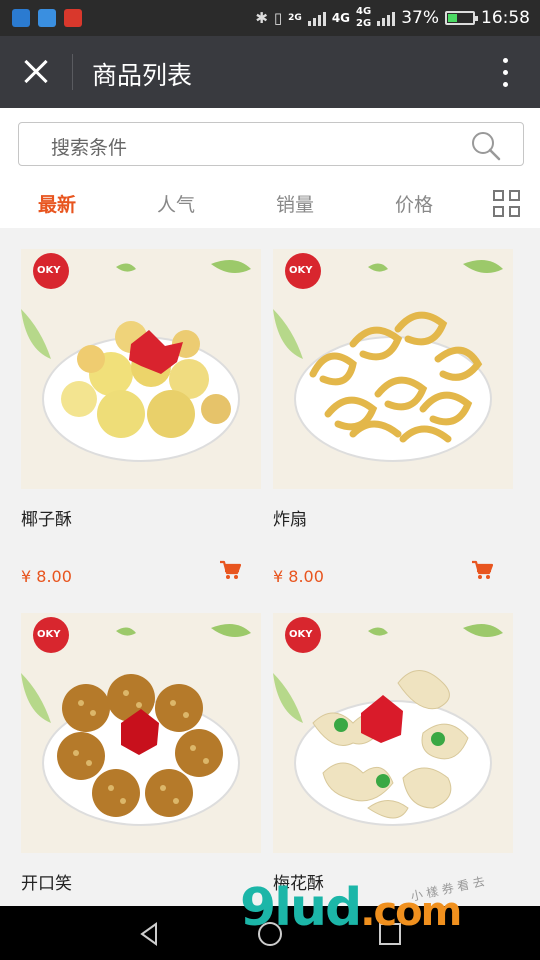  I want to click on search-input: 搜索条件, so click(271, 144).